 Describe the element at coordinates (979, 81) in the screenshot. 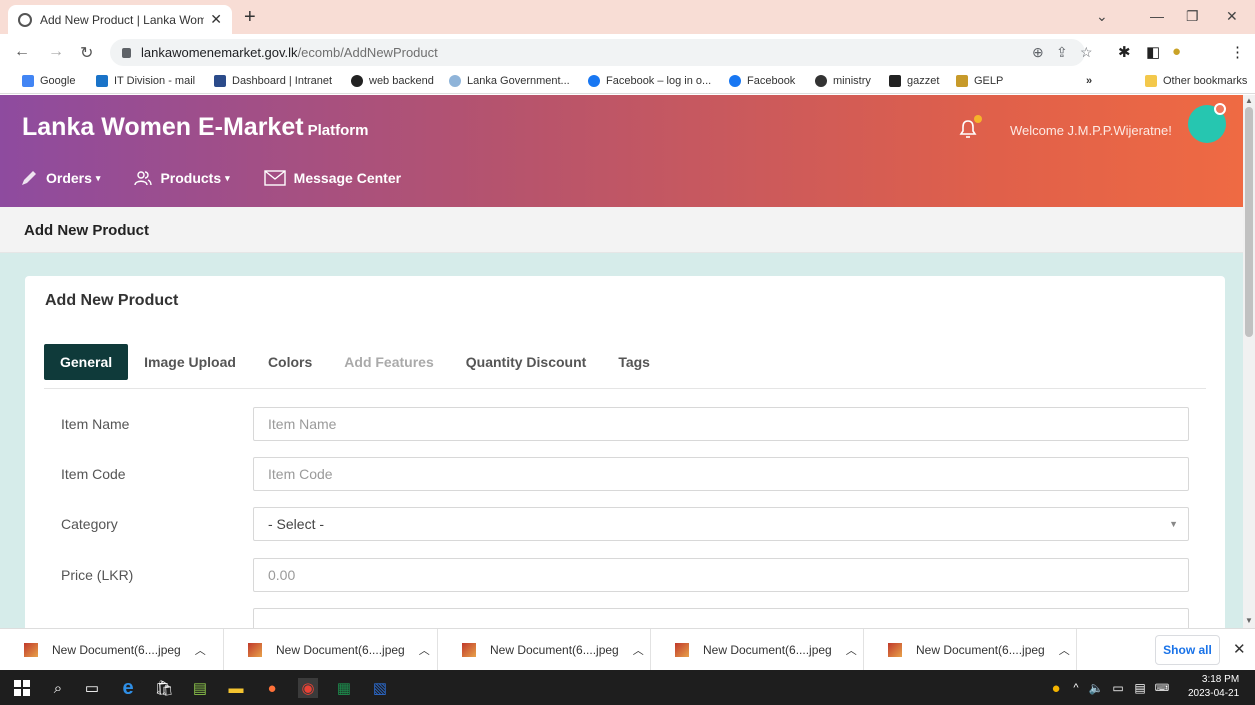

I see `bookmark-gelp: GELP` at that location.